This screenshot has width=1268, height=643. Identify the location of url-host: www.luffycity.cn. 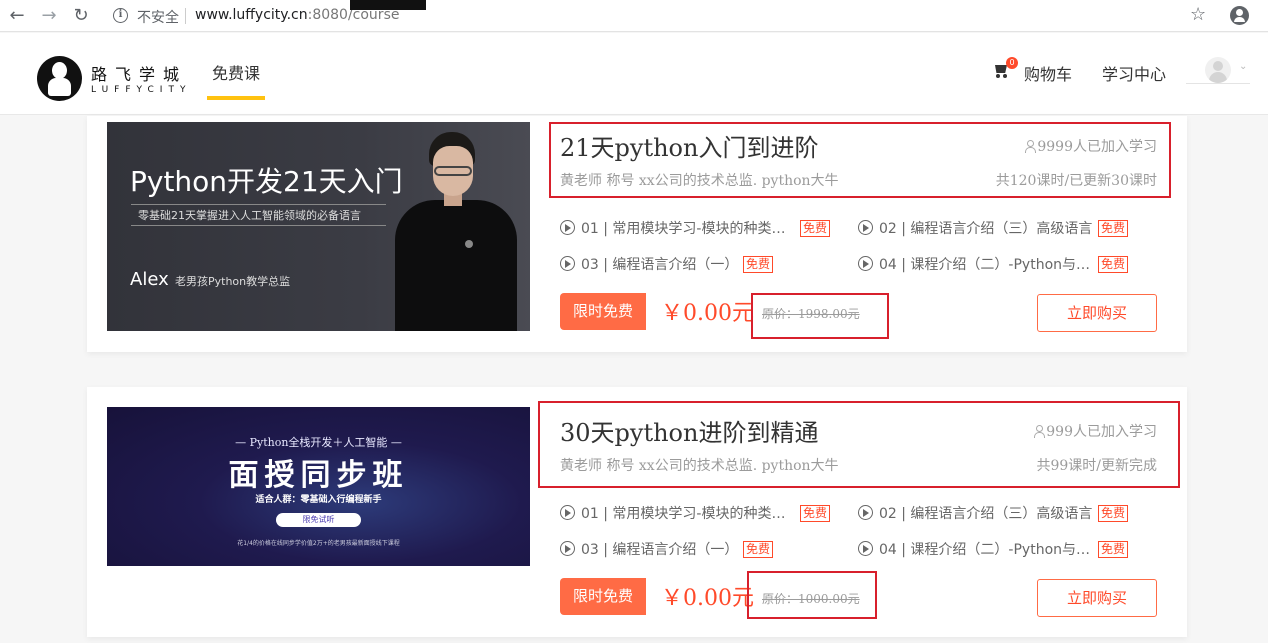
(251, 15).